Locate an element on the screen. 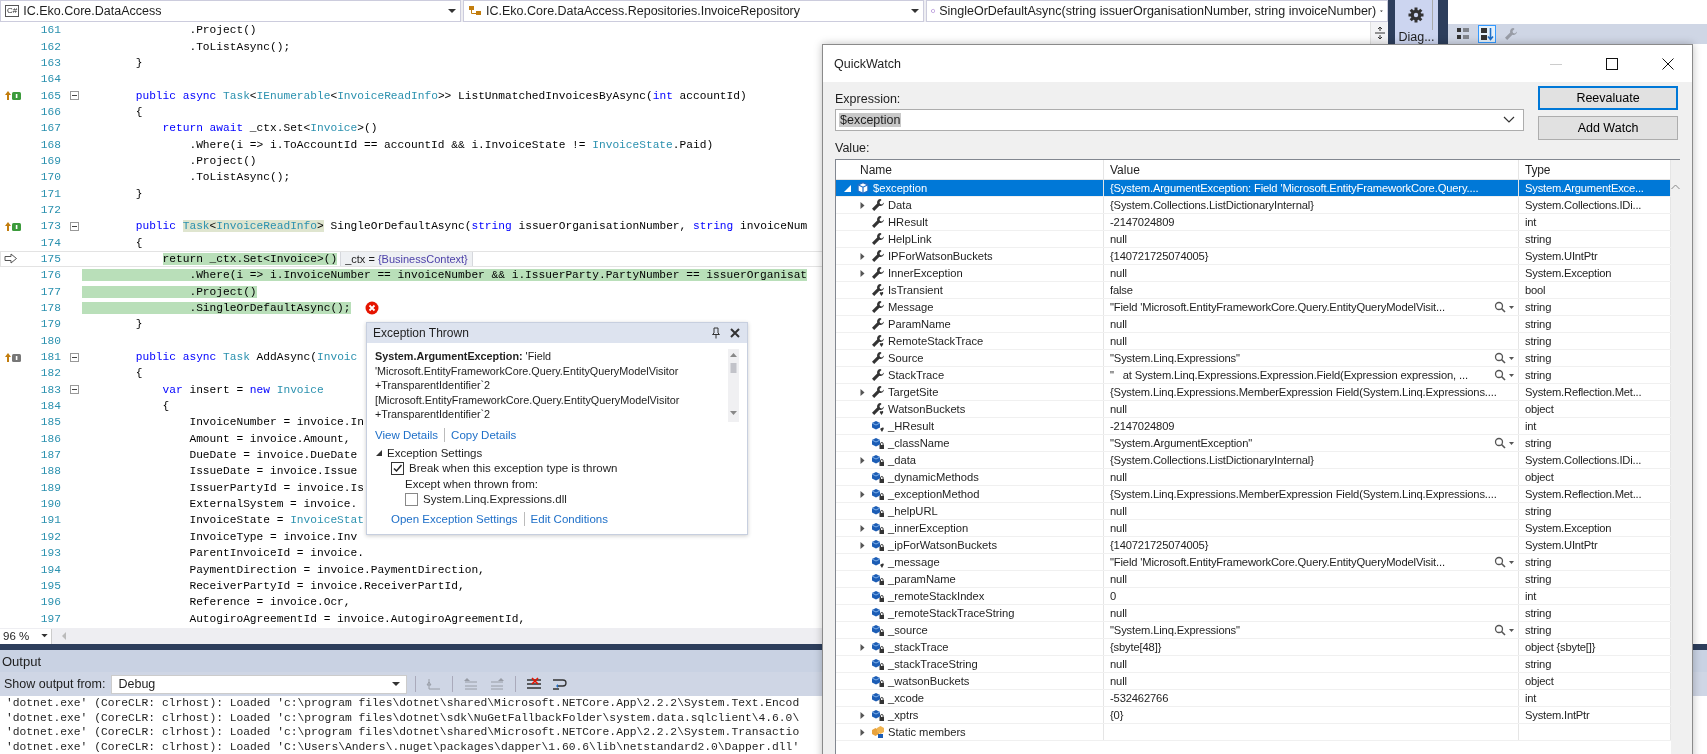 The height and width of the screenshot is (754, 1707). dialog-button: Reevaluate is located at coordinates (1608, 98).